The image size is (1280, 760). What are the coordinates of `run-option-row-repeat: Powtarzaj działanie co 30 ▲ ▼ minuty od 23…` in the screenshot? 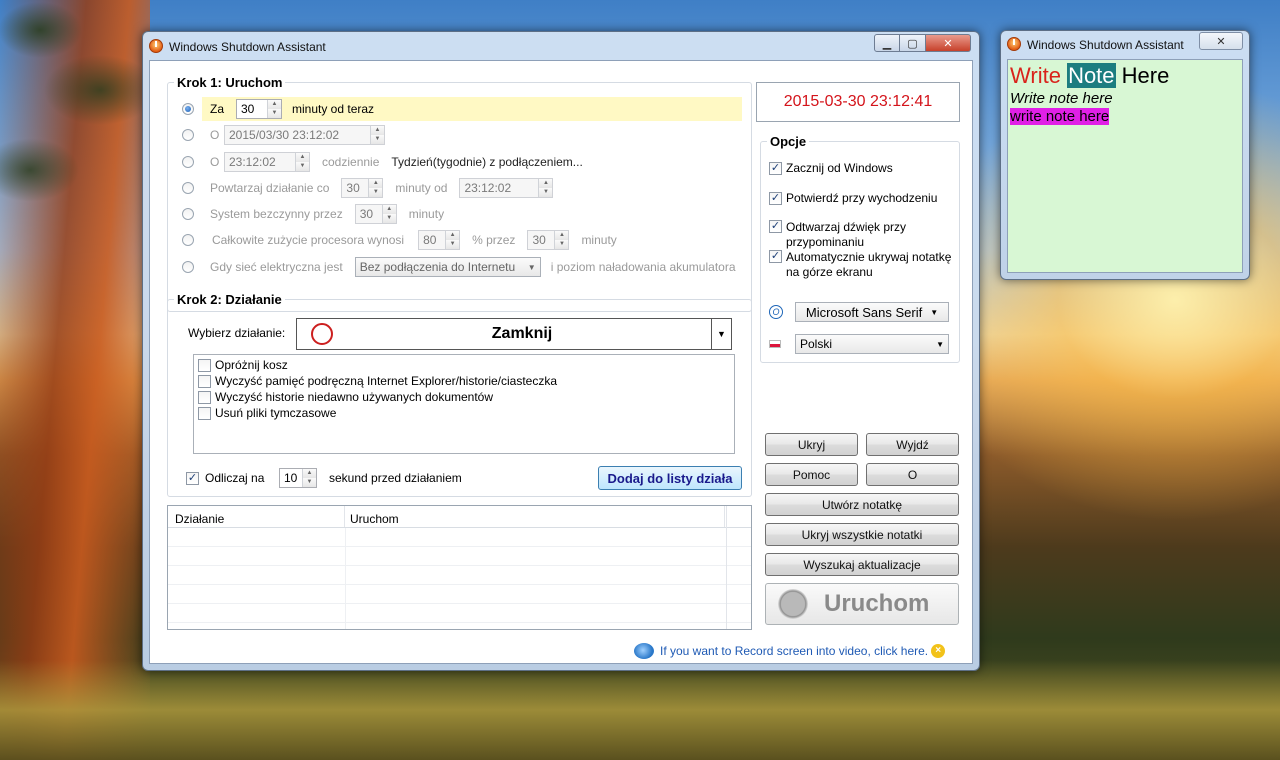 It's located at (368, 188).